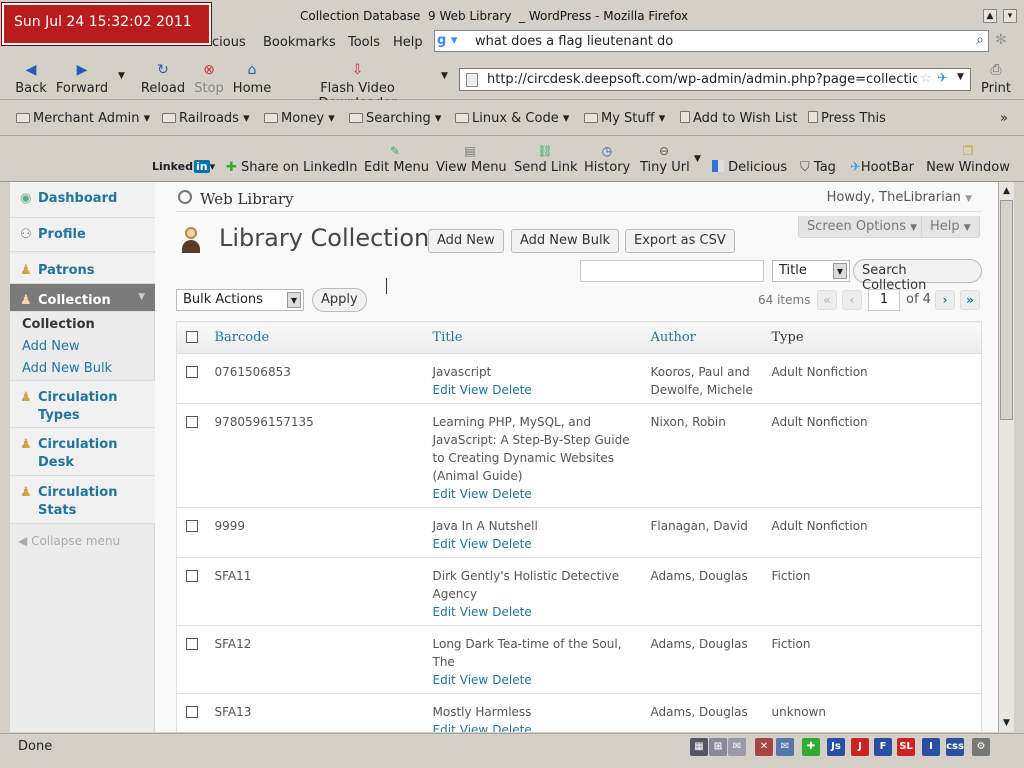 The width and height of the screenshot is (1024, 768). Describe the element at coordinates (960, 77) in the screenshot. I see `url-dropdown-icon: ▼` at that location.